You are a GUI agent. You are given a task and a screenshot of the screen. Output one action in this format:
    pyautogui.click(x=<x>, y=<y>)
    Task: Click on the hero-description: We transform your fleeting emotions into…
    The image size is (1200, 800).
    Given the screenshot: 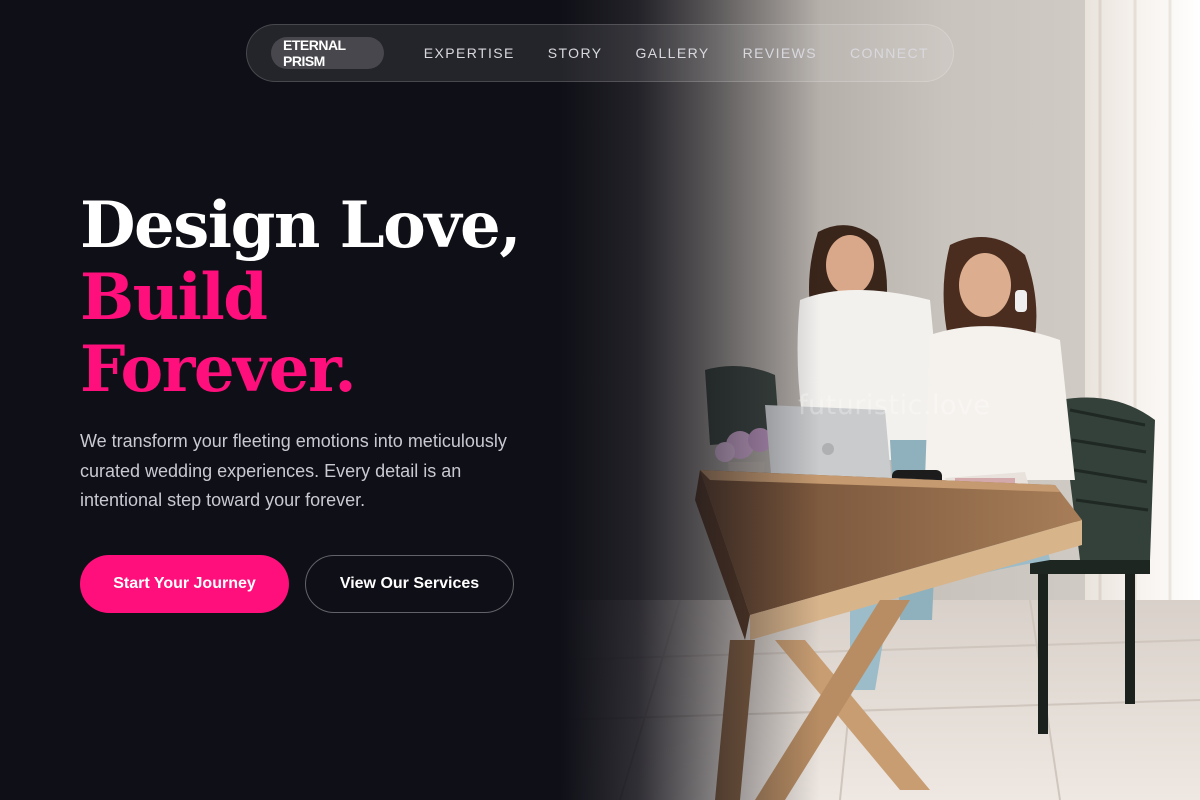 What is the action you would take?
    pyautogui.click(x=293, y=470)
    